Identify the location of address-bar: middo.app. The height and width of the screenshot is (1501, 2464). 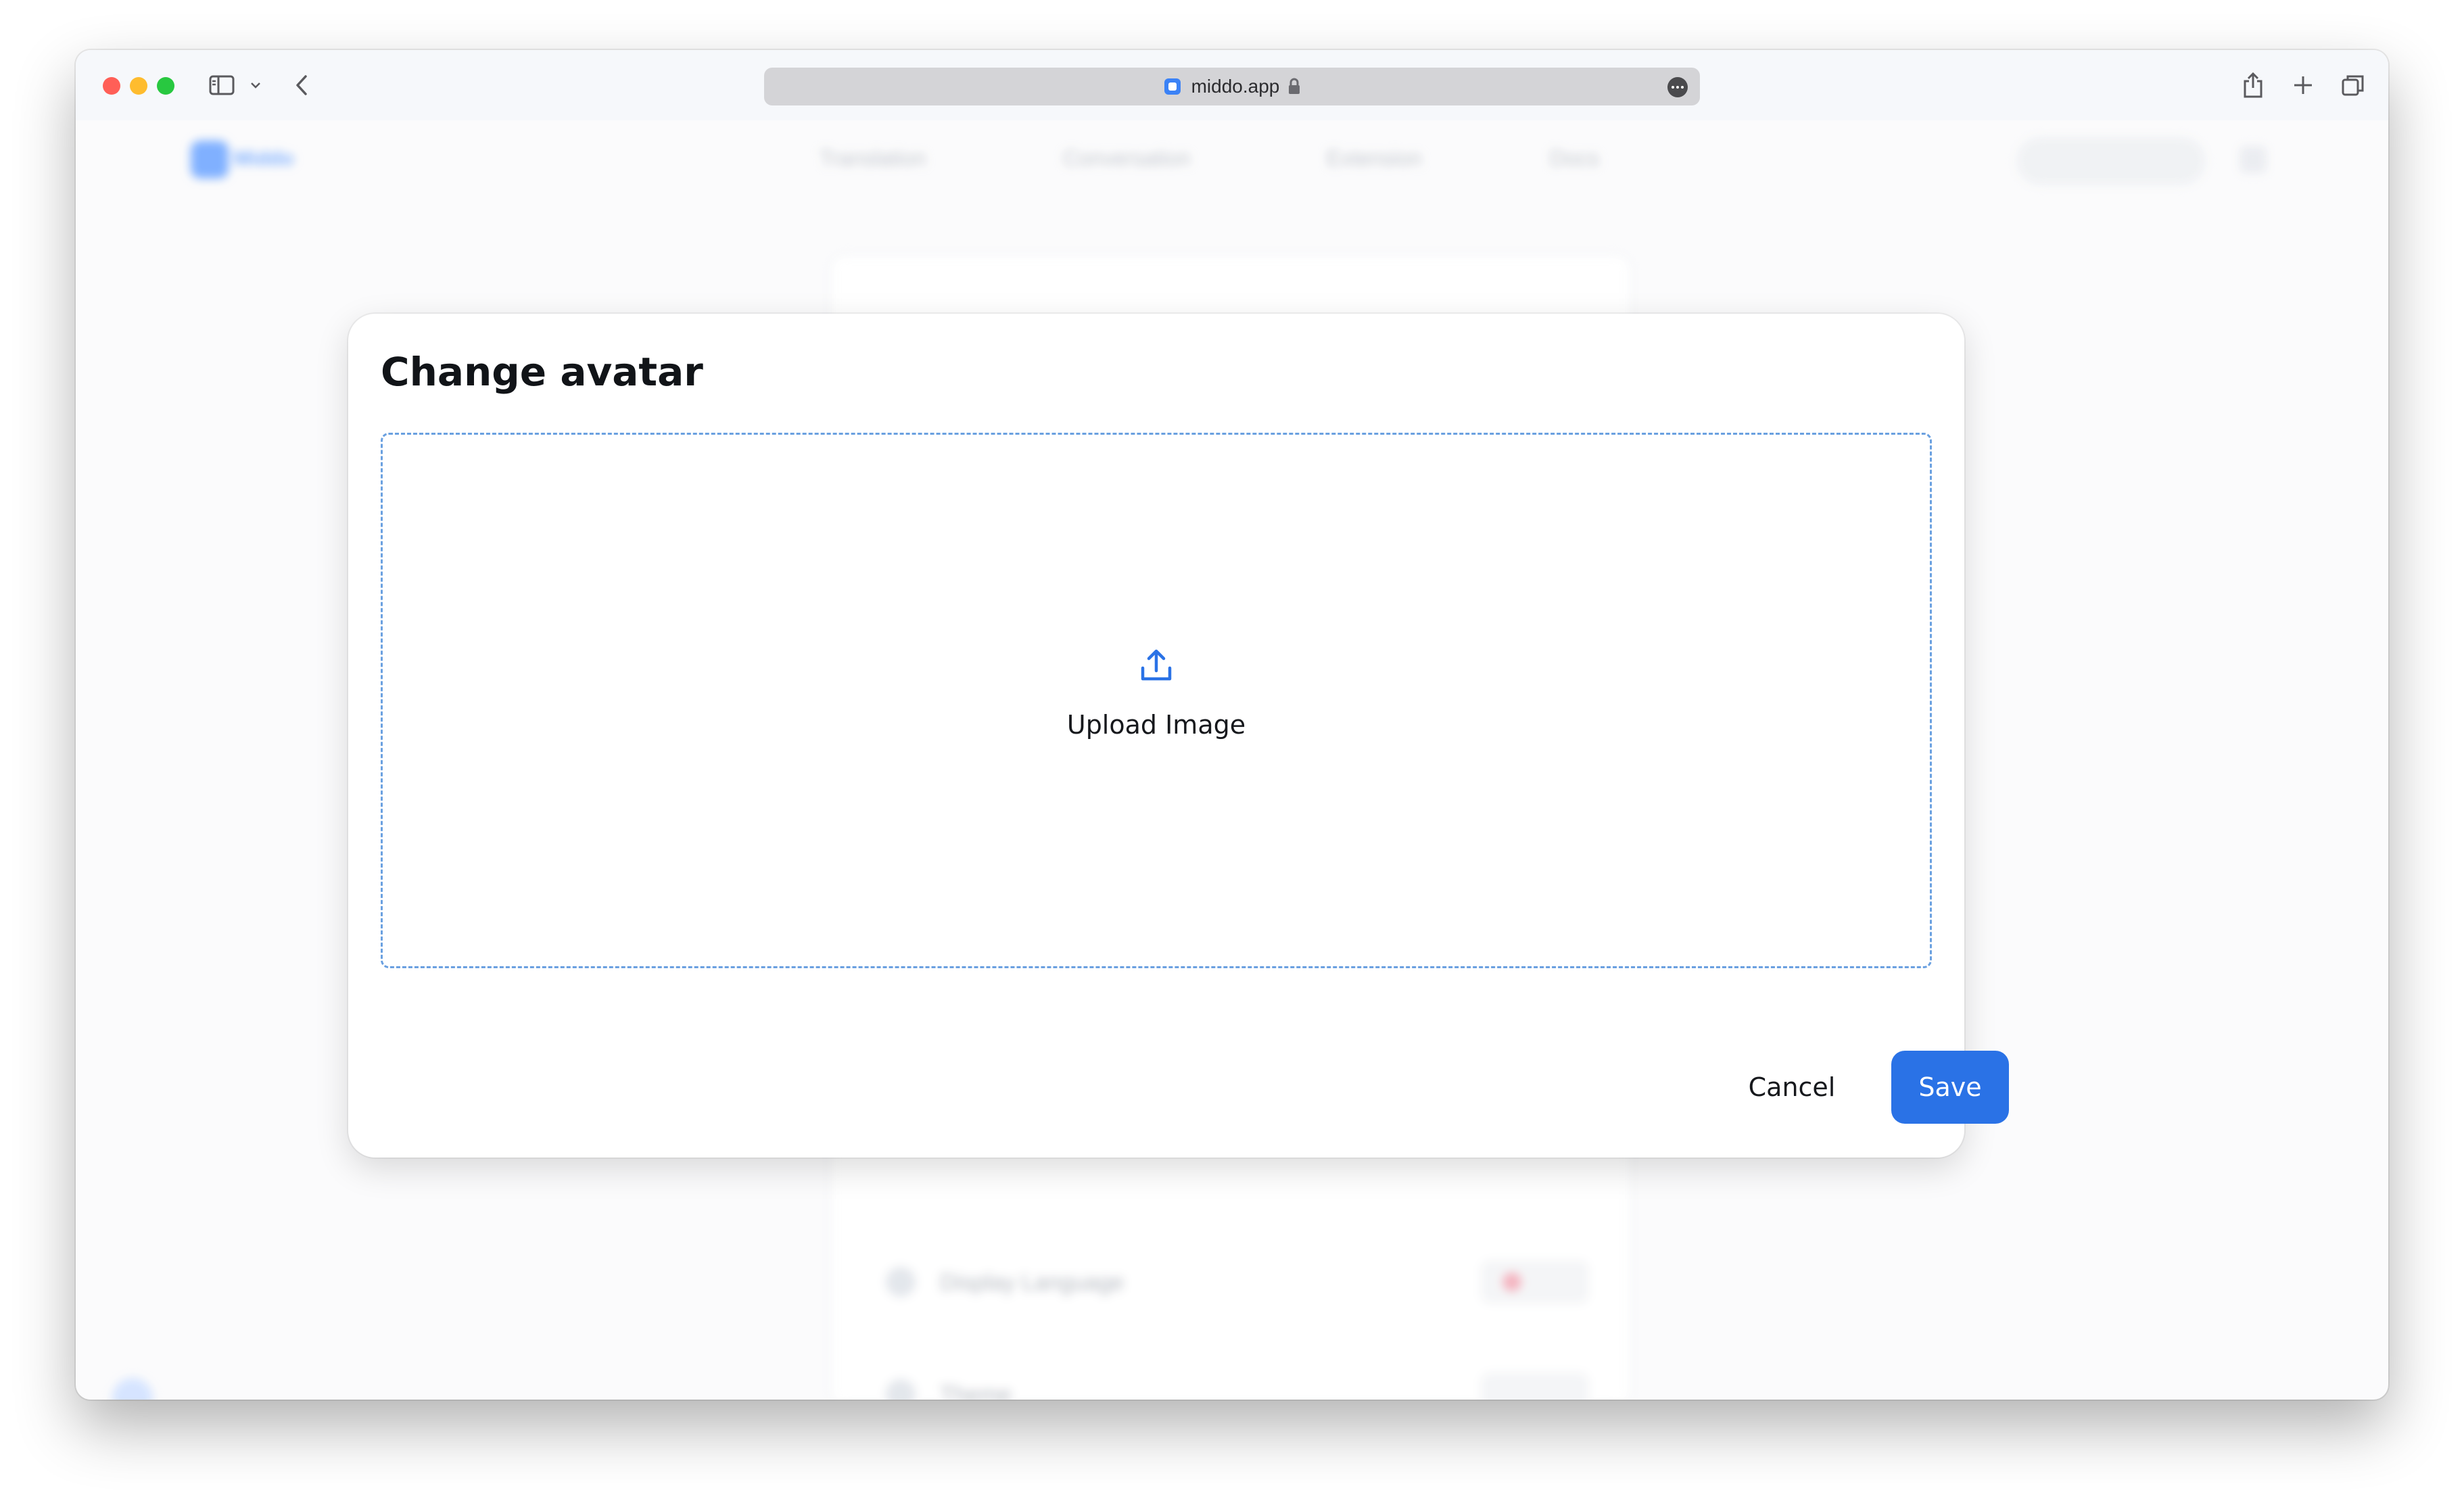
(1232, 86).